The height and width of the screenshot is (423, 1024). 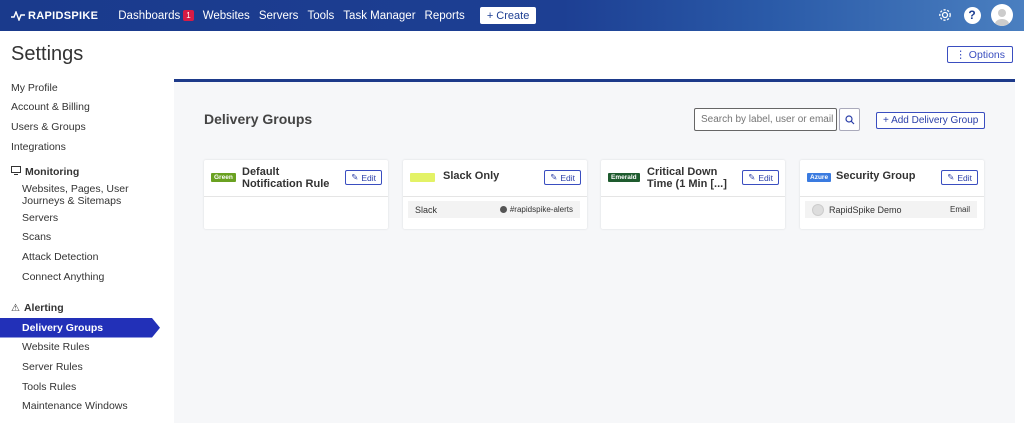 I want to click on nav-servers: Servers, so click(x=279, y=16).